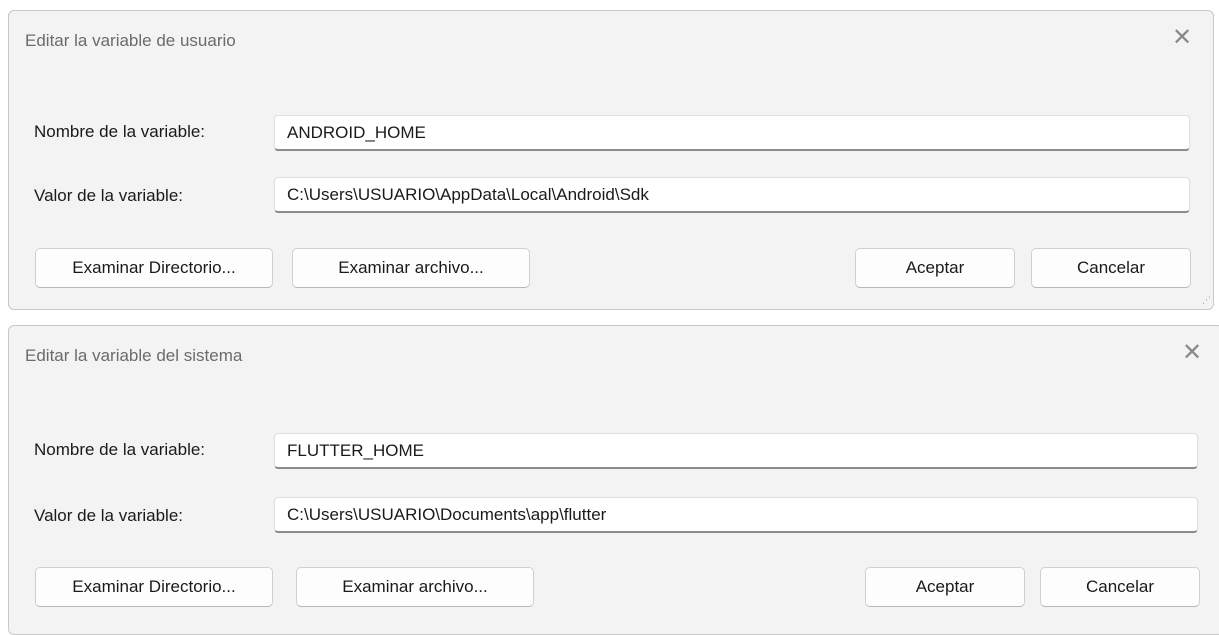 The image size is (1219, 635). I want to click on resize-grip-icon: ⋰, so click(1204, 300).